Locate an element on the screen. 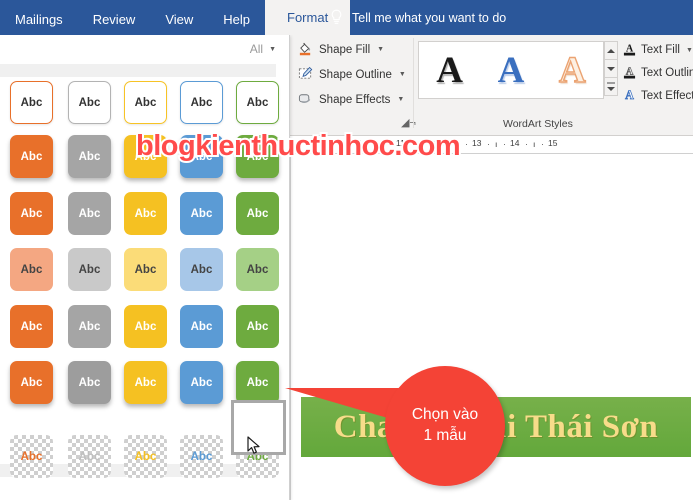  gallery-scroll-up-button is located at coordinates (611, 50).